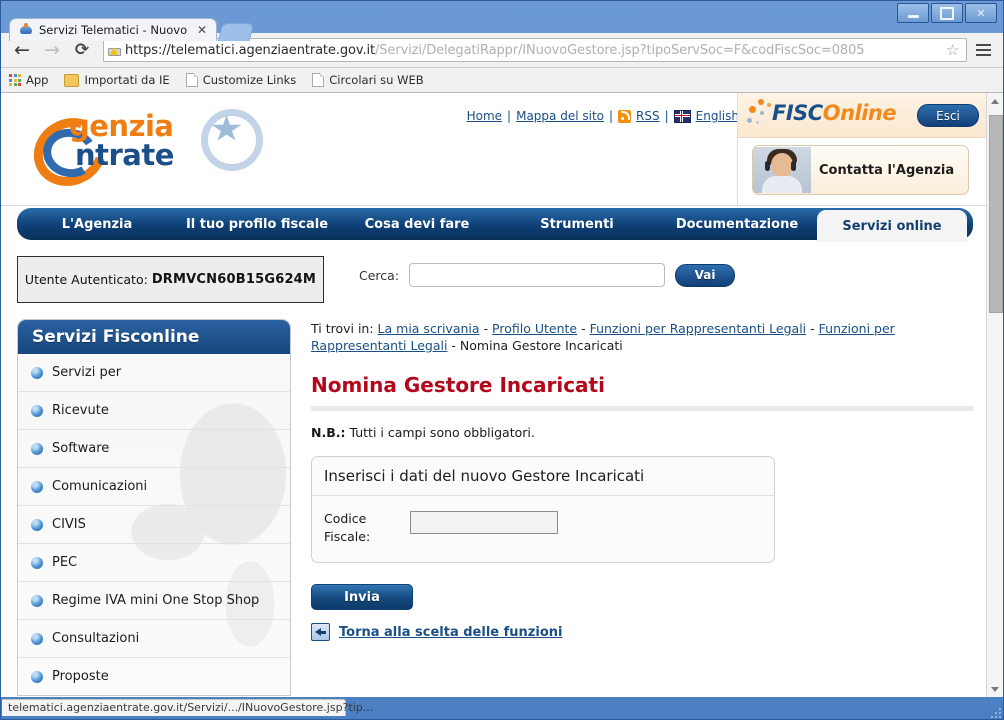 Image resolution: width=1004 pixels, height=720 pixels. Describe the element at coordinates (240, 80) in the screenshot. I see `bookmark-customize-links: Customize Links` at that location.